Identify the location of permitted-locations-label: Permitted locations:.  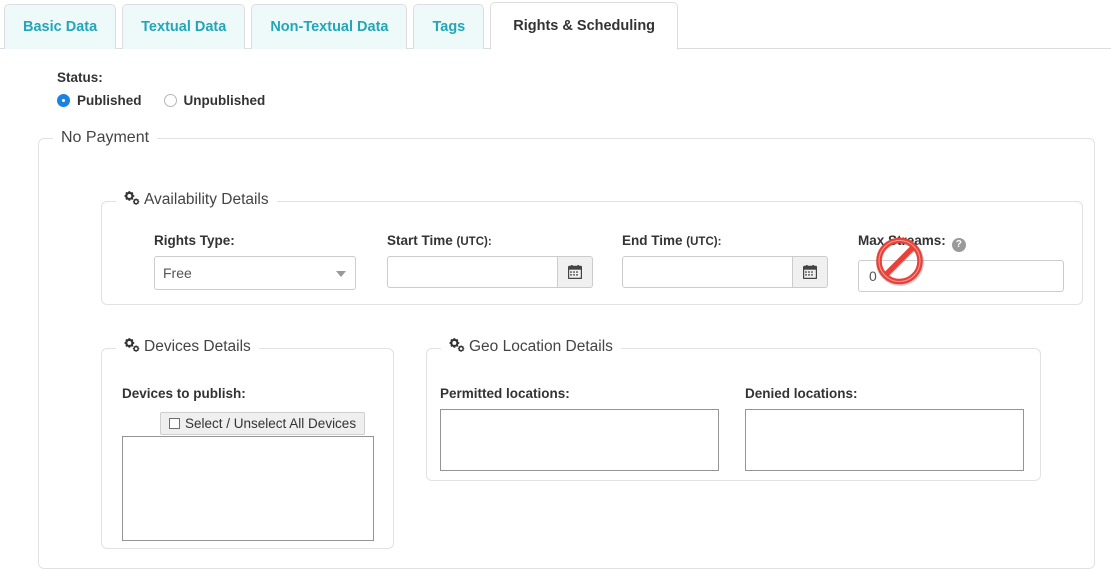
(505, 393).